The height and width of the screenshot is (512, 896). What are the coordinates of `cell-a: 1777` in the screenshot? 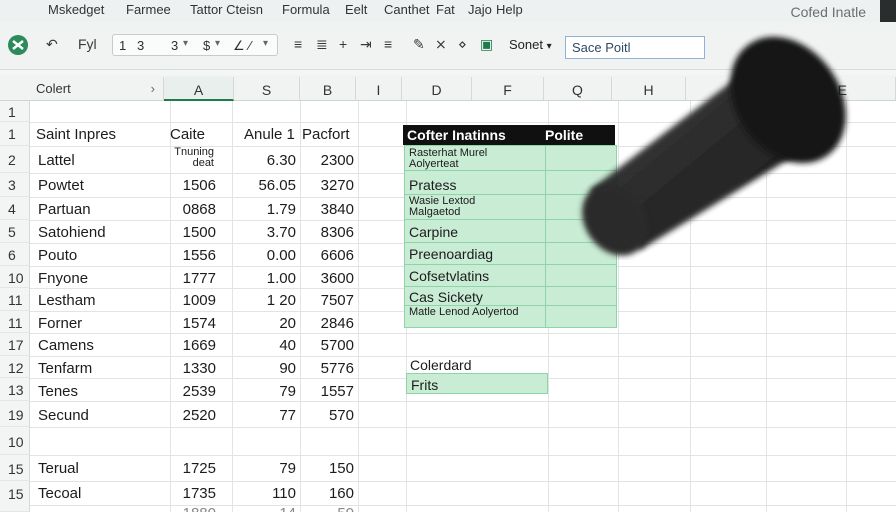 It's located at (194, 278).